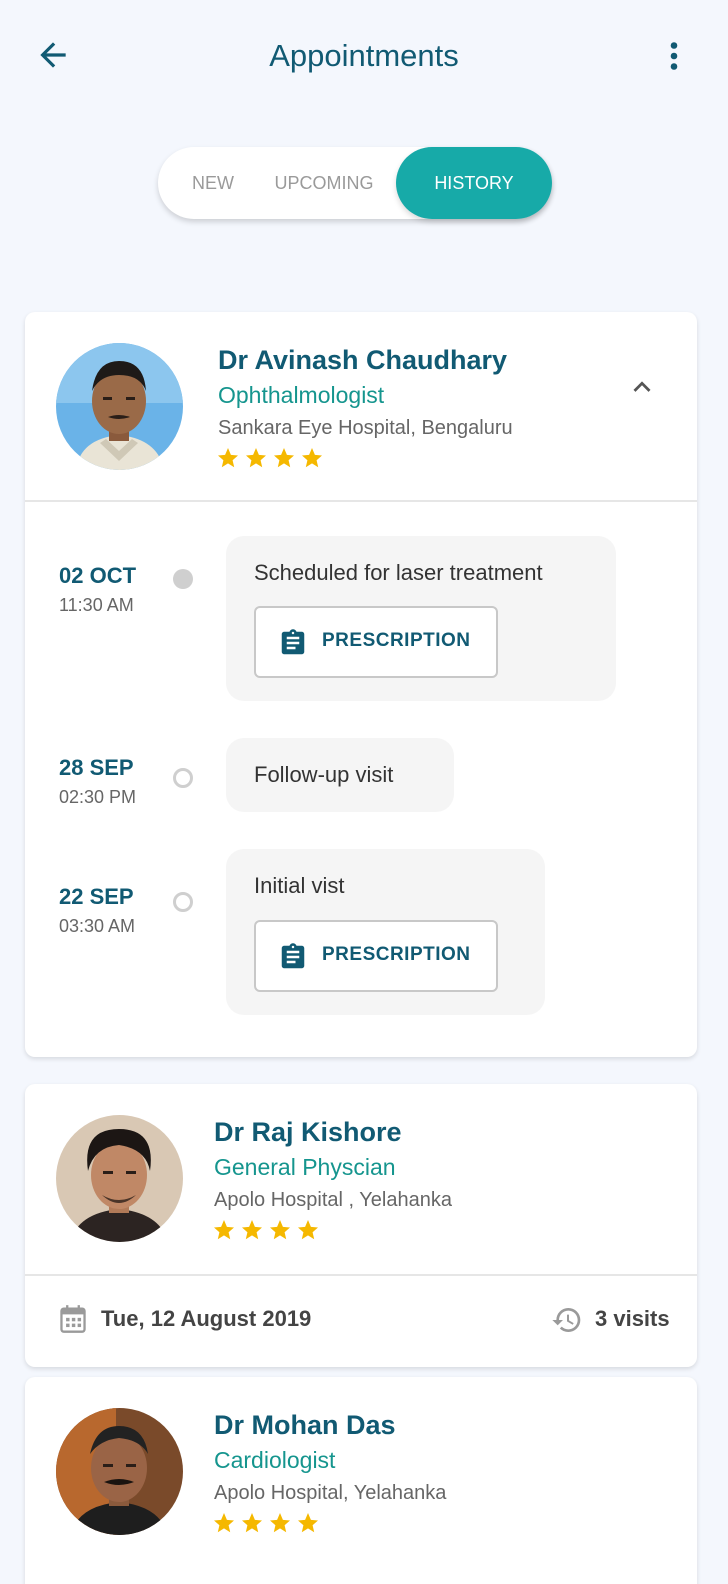  I want to click on calendar-icon, so click(73, 1319).